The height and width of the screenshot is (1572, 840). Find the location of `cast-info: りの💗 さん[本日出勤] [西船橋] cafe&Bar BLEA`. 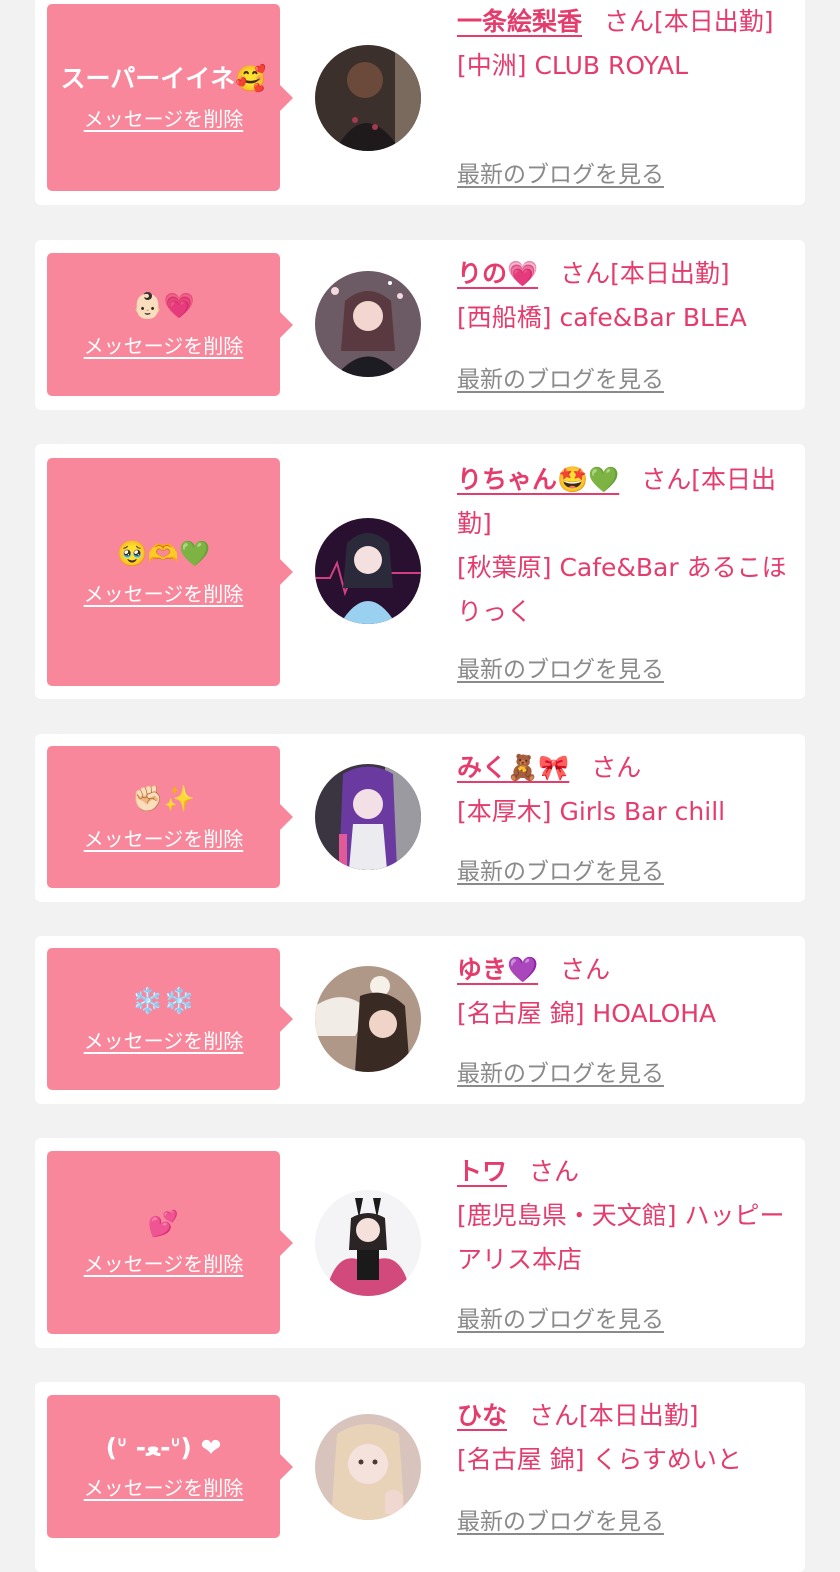

cast-info: りの💗 さん[本日出勤] [西船橋] cafe&Bar BLEA is located at coordinates (627, 296).